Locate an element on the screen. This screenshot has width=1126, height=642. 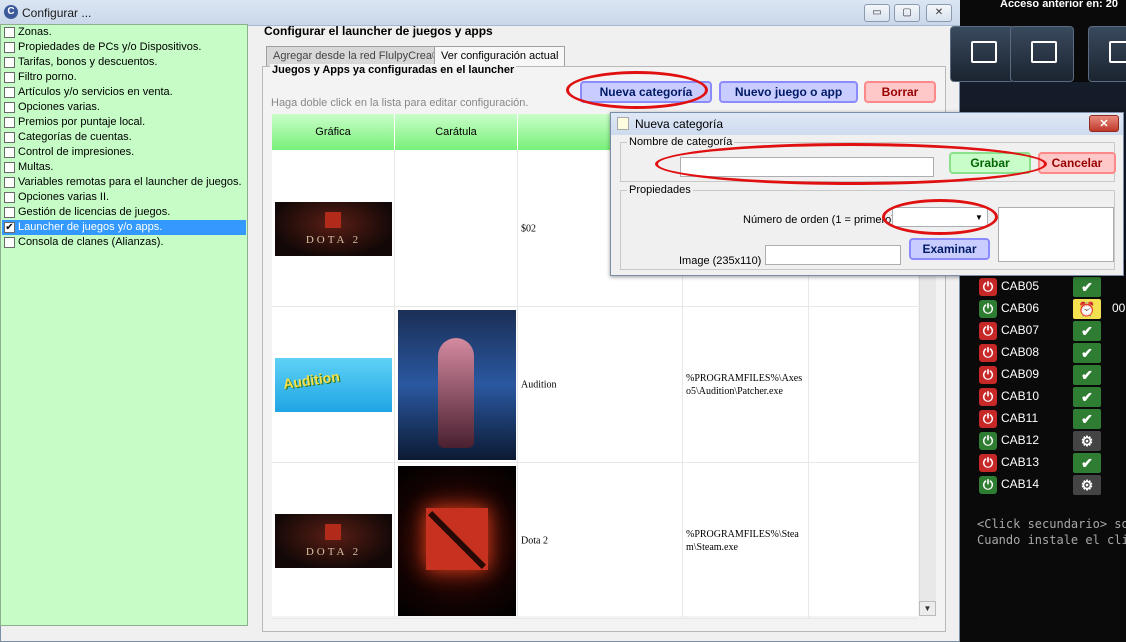
graphic-cell: Audition is located at coordinates (333, 385).